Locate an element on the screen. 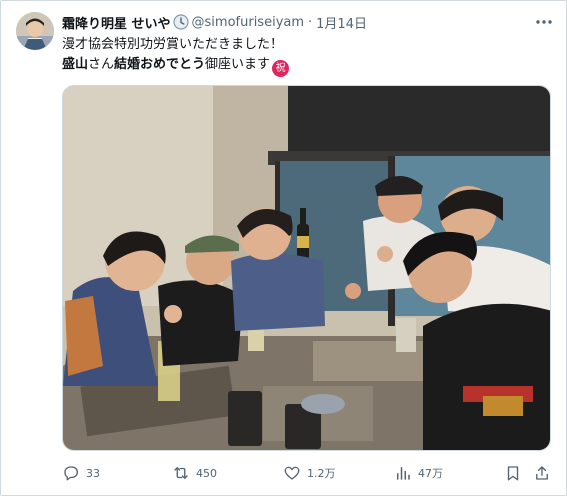 The height and width of the screenshot is (496, 567). tweet-line-2: 盛山さん結婚おめでとう御座います祝 is located at coordinates (176, 66).